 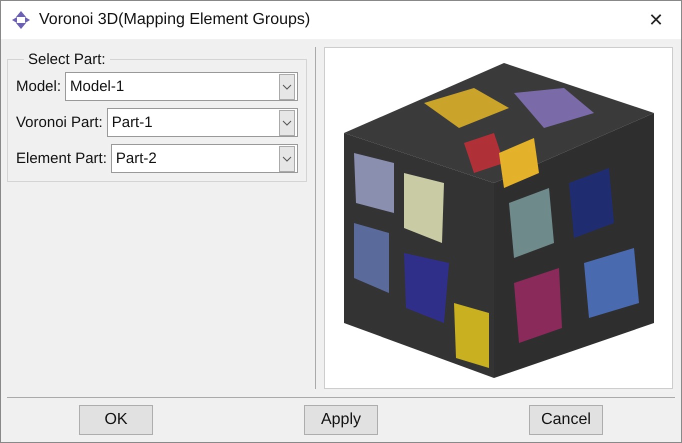 What do you see at coordinates (341, 419) in the screenshot?
I see `dialog-button: Apply` at bounding box center [341, 419].